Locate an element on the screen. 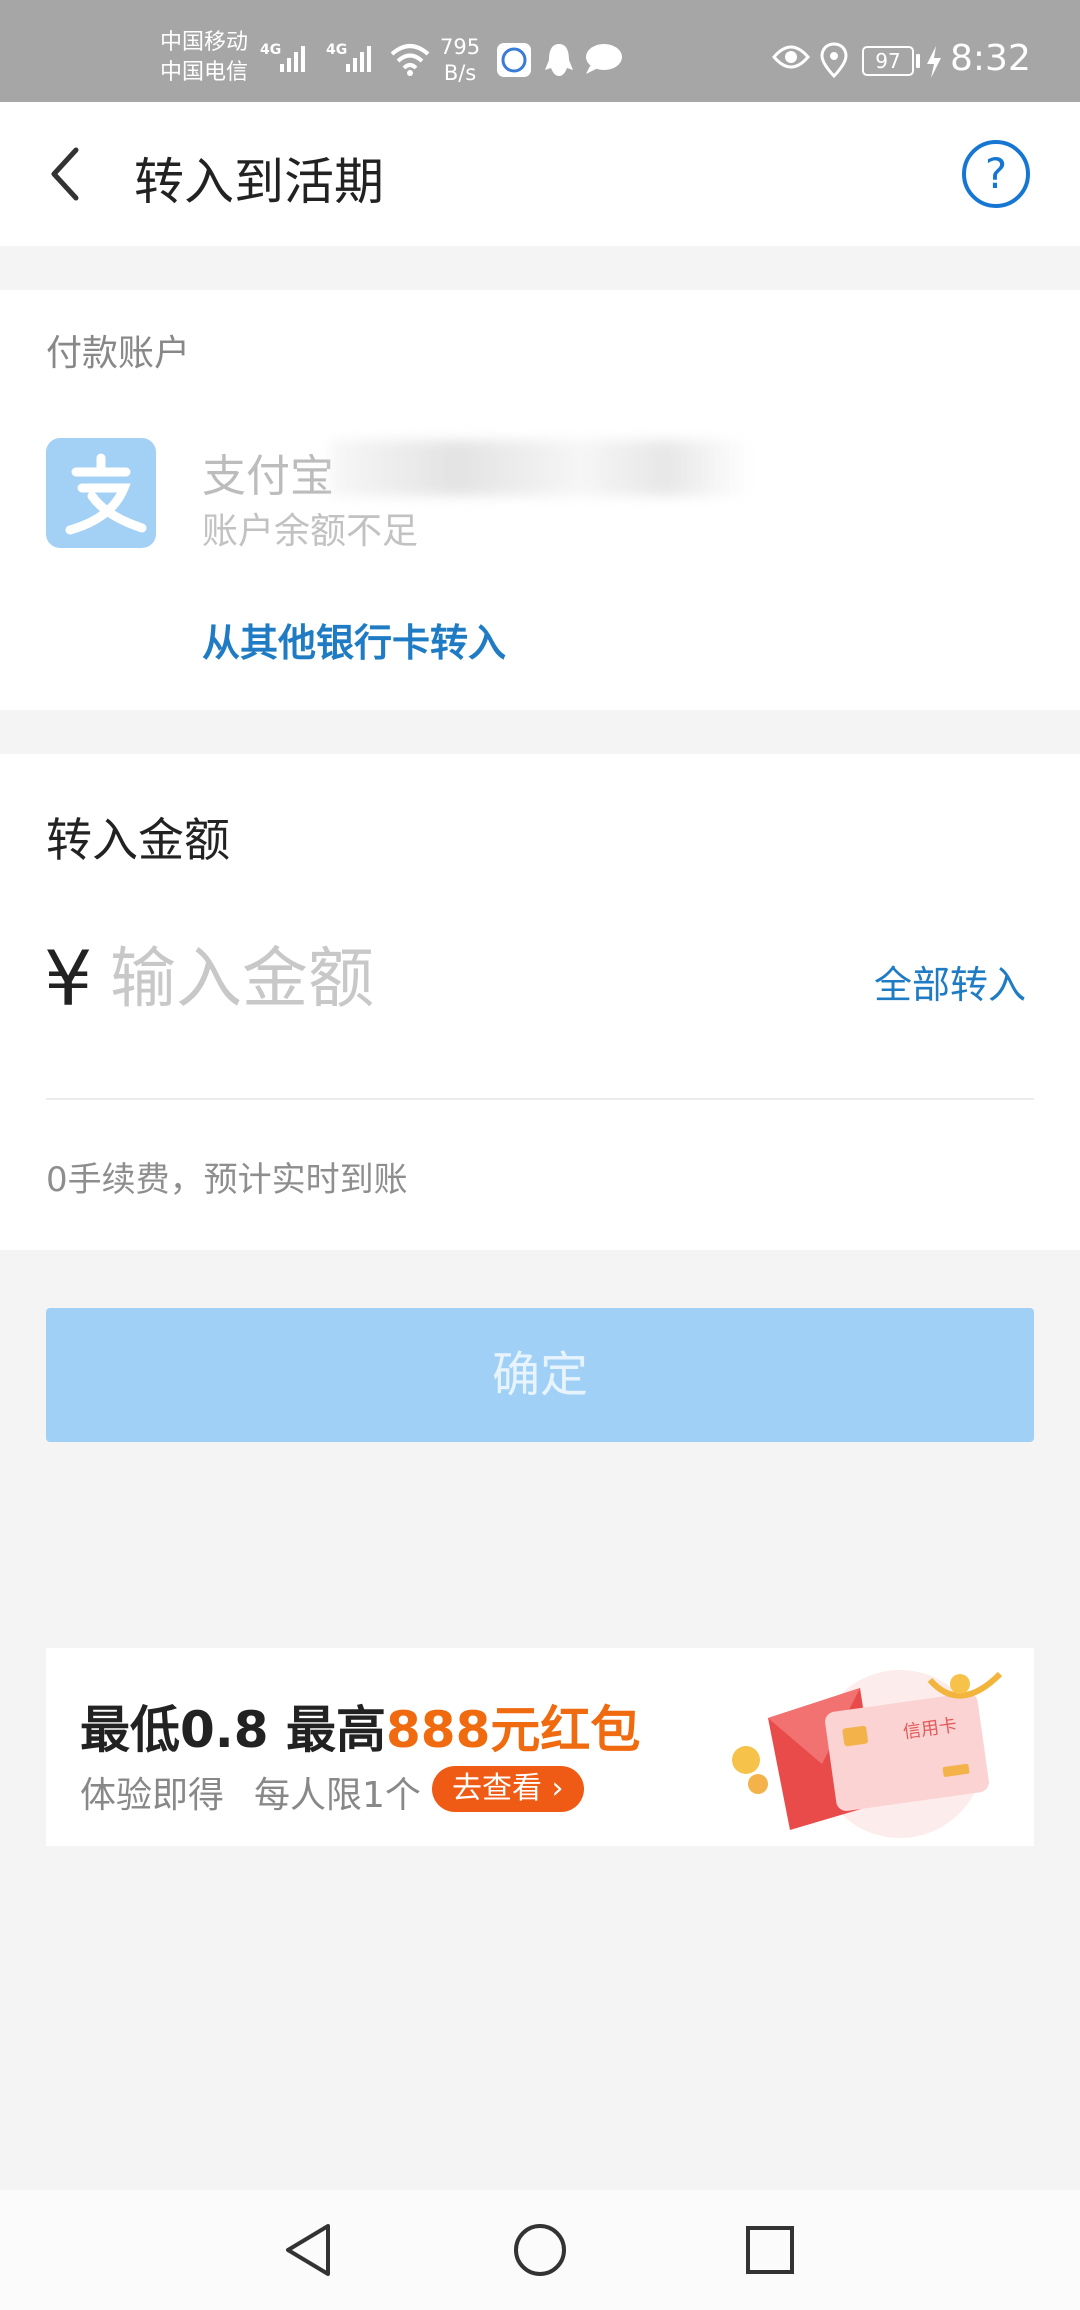 Image resolution: width=1080 pixels, height=2310 pixels. nav-recents-button is located at coordinates (770, 2250).